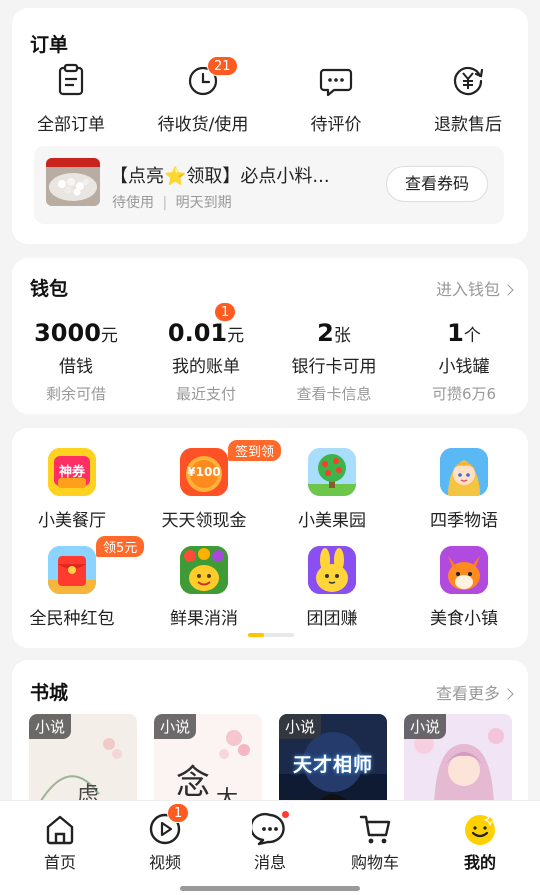 This screenshot has width=540, height=895. I want to click on app-xiaomei-restaurant: 神券 小美餐厅, so click(72, 489).